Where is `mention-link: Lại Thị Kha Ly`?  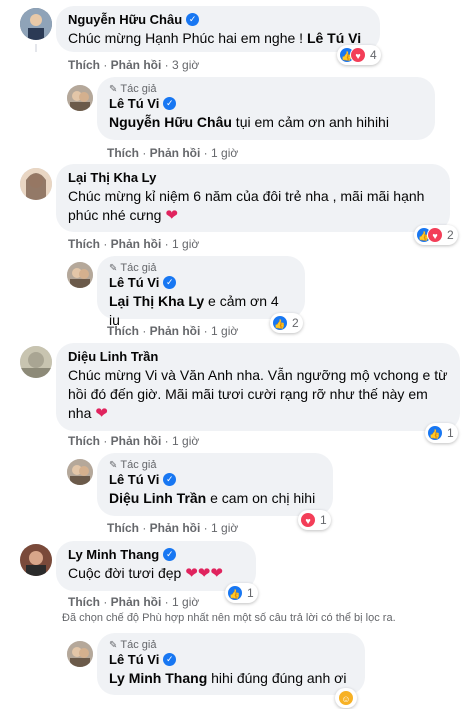 mention-link: Lại Thị Kha Ly is located at coordinates (156, 301).